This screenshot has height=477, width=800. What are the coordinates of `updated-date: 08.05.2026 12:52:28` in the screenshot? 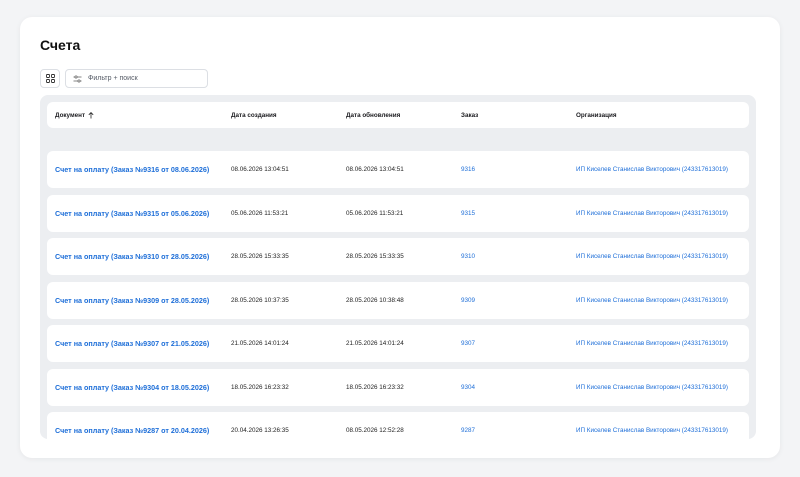 It's located at (375, 430).